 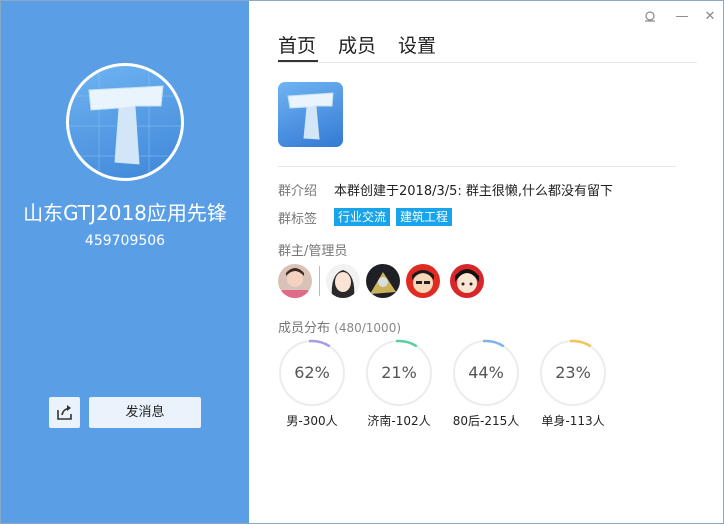 What do you see at coordinates (399, 383) in the screenshot?
I see `stat-region: 21% 济南-102人` at bounding box center [399, 383].